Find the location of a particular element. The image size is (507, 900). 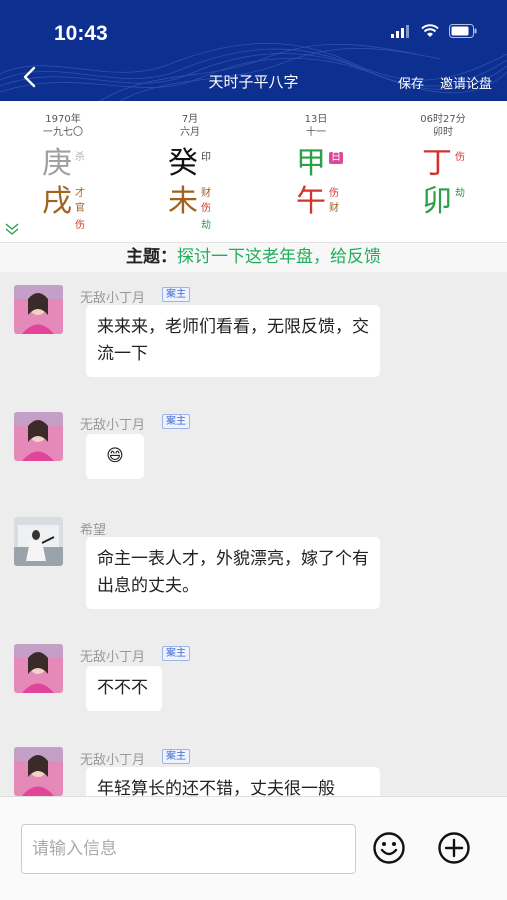

topic-label: 主题： is located at coordinates (151, 257).